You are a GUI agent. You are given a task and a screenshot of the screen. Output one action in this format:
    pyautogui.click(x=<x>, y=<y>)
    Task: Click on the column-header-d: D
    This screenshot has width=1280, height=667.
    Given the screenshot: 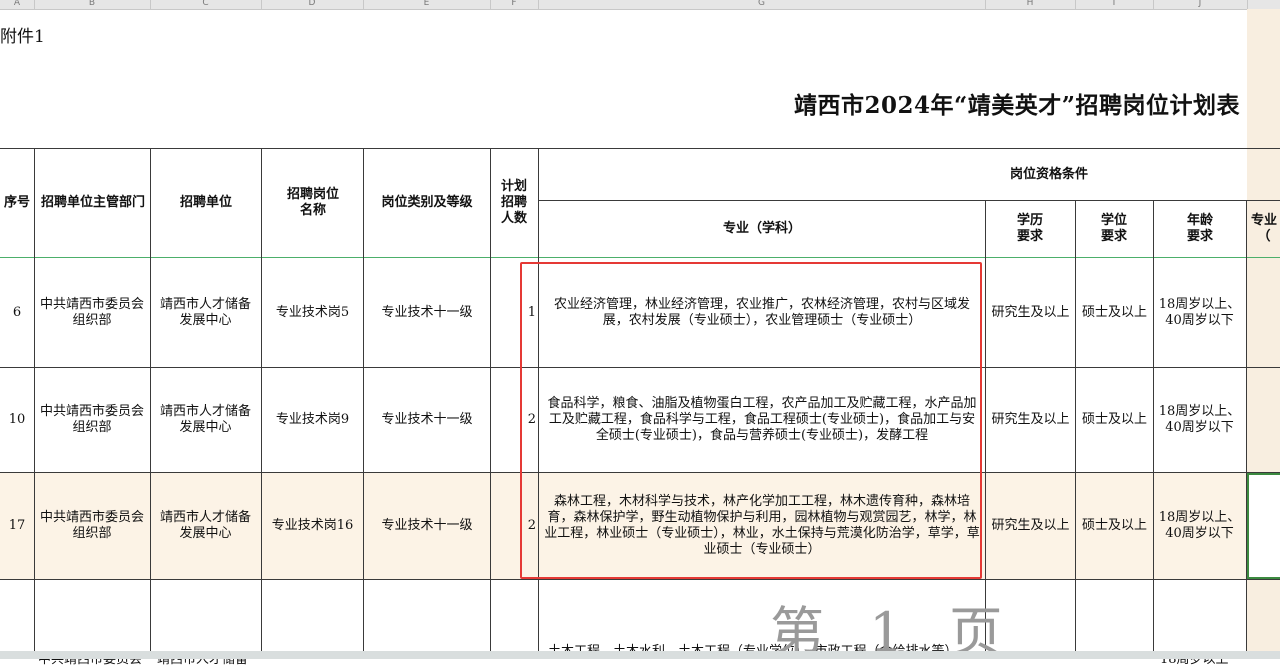 What is the action you would take?
    pyautogui.click(x=312, y=4)
    